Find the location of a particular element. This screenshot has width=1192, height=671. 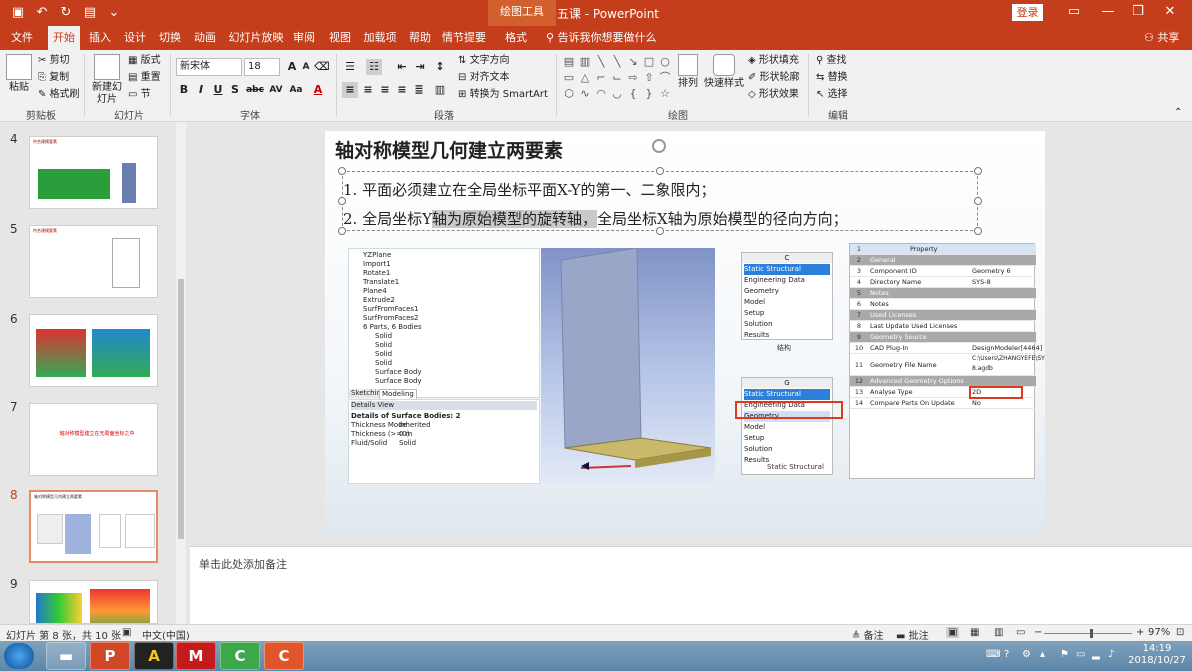

quick-styles-button: 快速样式 is located at coordinates (724, 72).